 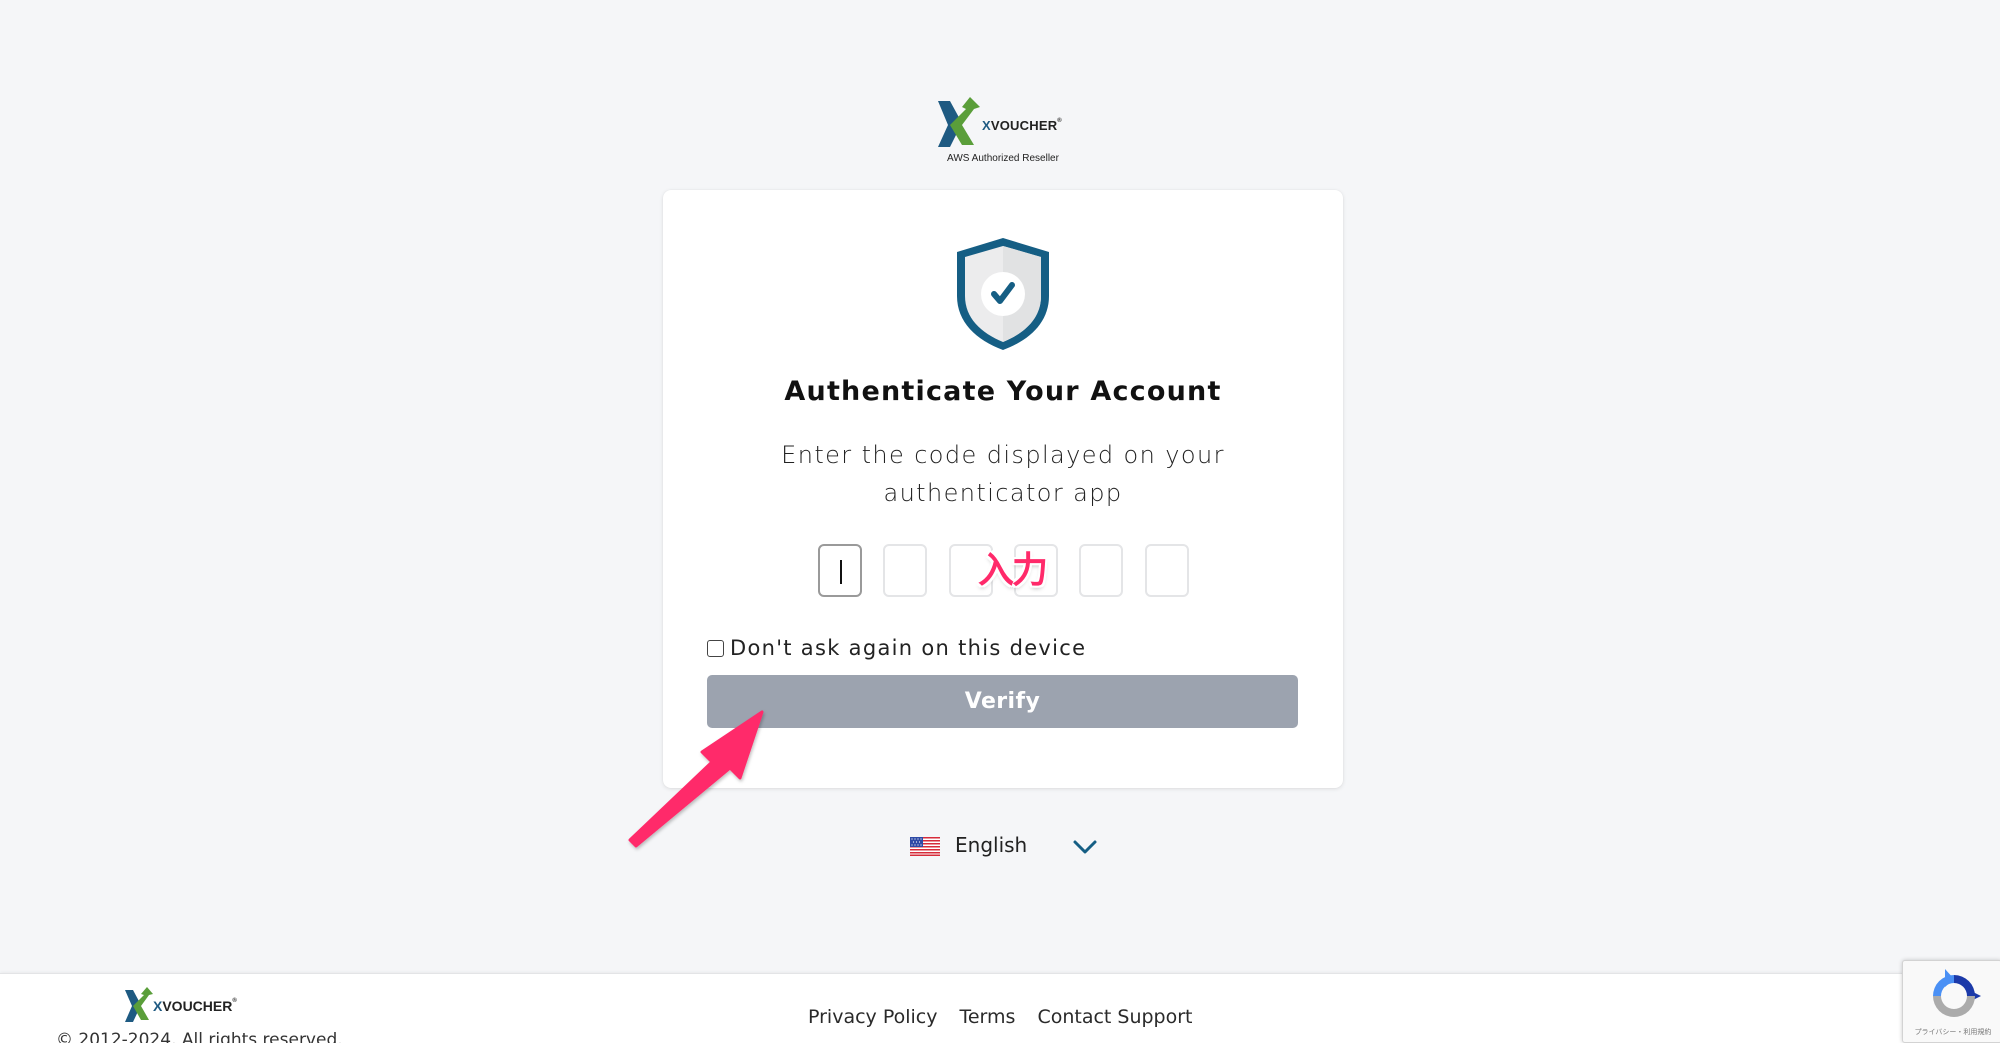 What do you see at coordinates (872, 1017) in the screenshot?
I see `privacy-policy-link: Privacy Policy` at bounding box center [872, 1017].